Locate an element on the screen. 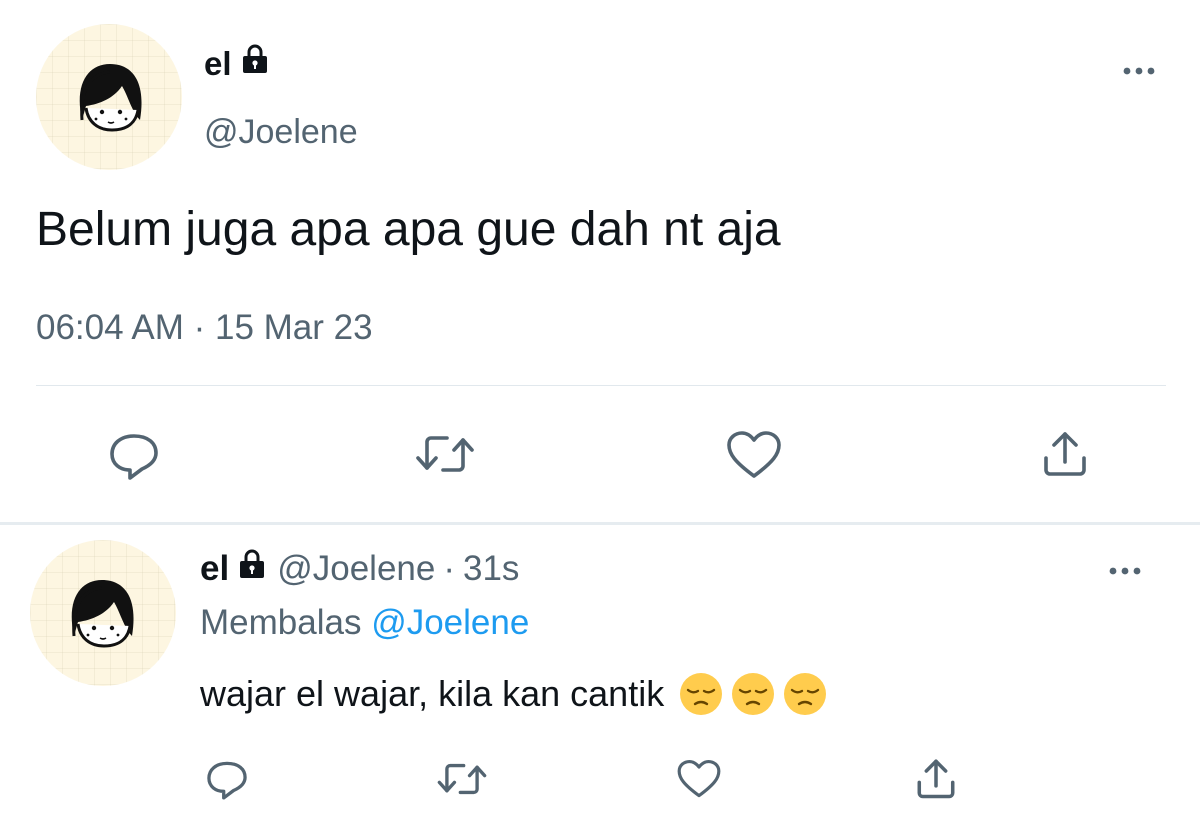 The width and height of the screenshot is (1200, 827). tweet-timestamp: 06:04 AM · 15 Mar 23 is located at coordinates (204, 328).